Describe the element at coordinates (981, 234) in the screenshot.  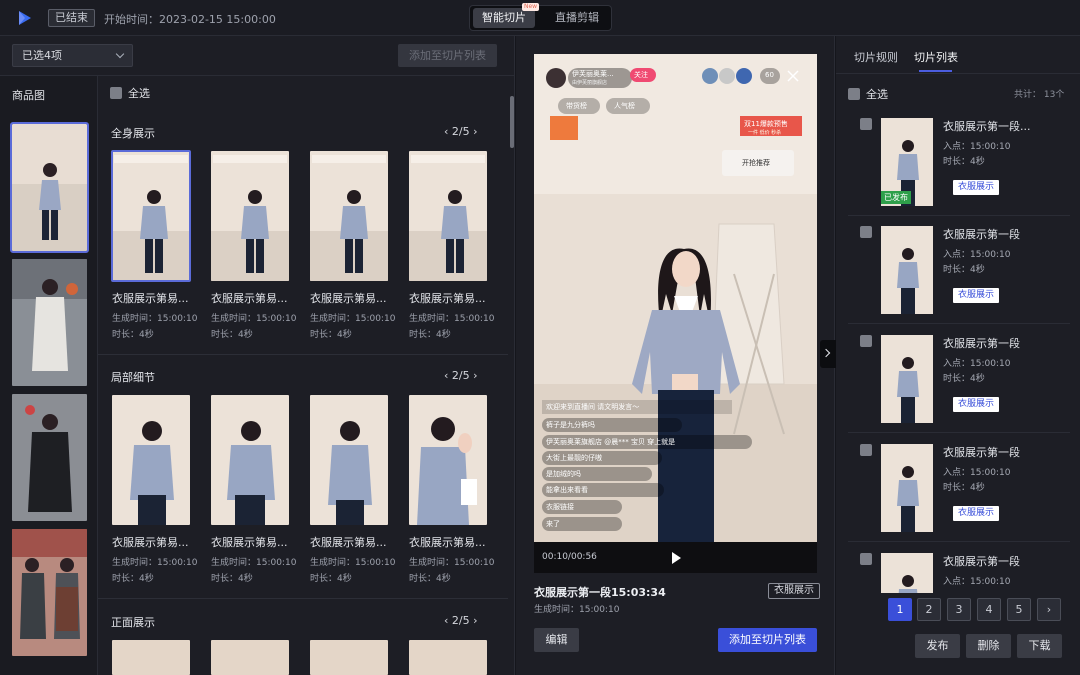
I see `item-title: 衣服展示第一段` at that location.